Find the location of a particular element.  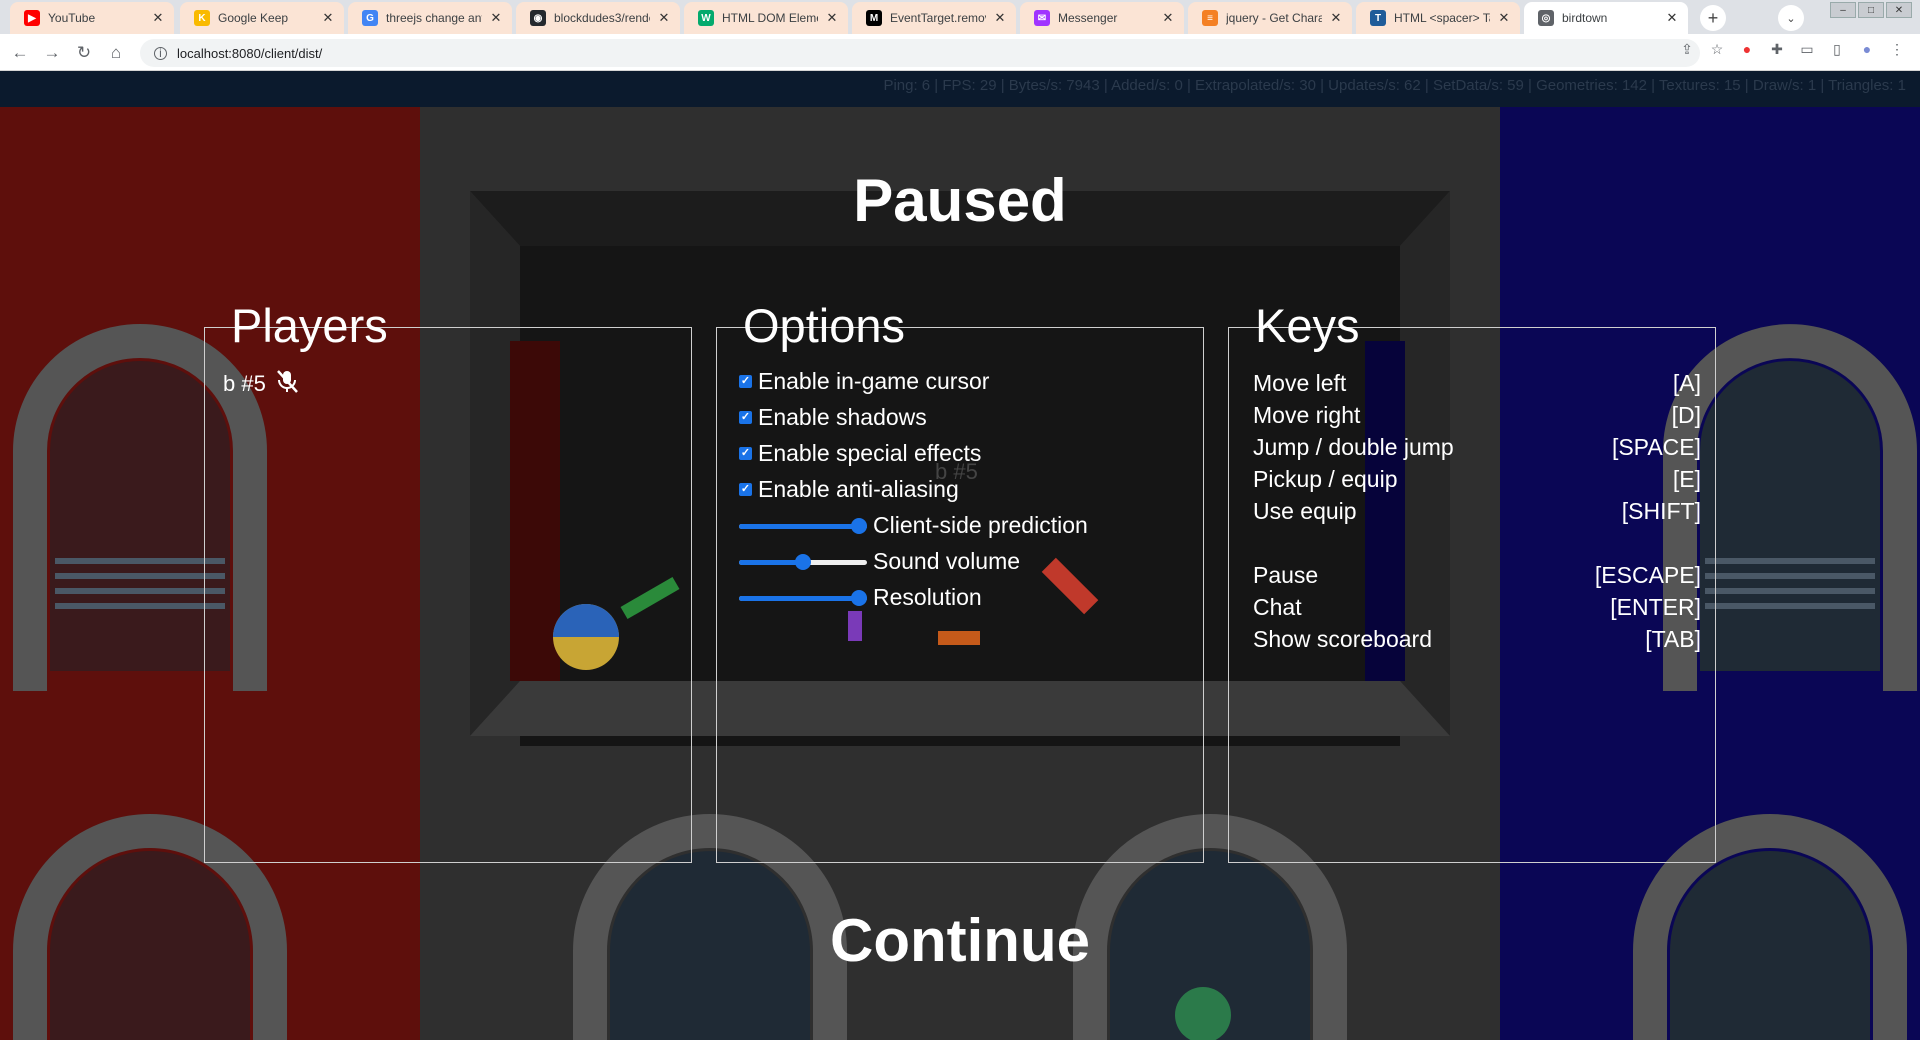

key-action: Chat is located at coordinates (1277, 607).